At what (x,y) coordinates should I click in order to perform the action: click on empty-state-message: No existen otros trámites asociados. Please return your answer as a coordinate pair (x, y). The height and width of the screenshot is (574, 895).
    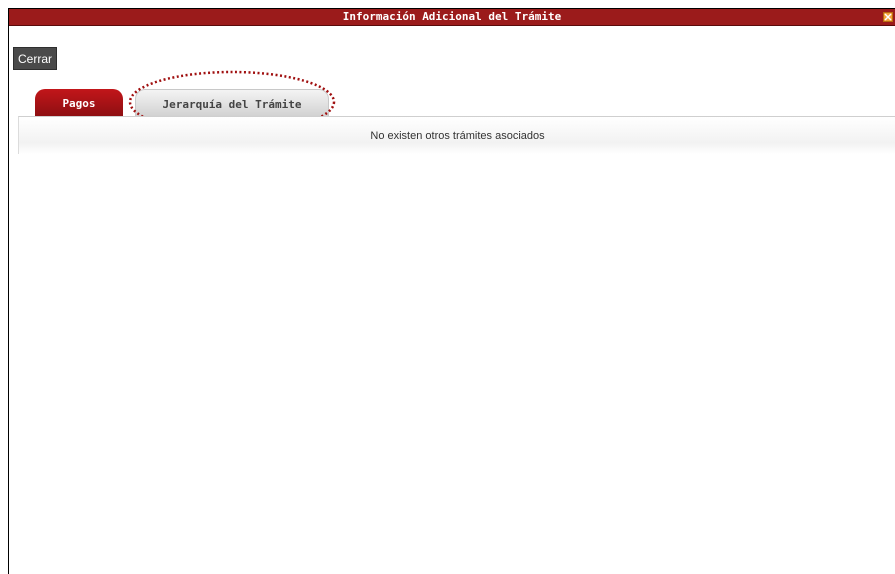
    Looking at the image, I should click on (457, 136).